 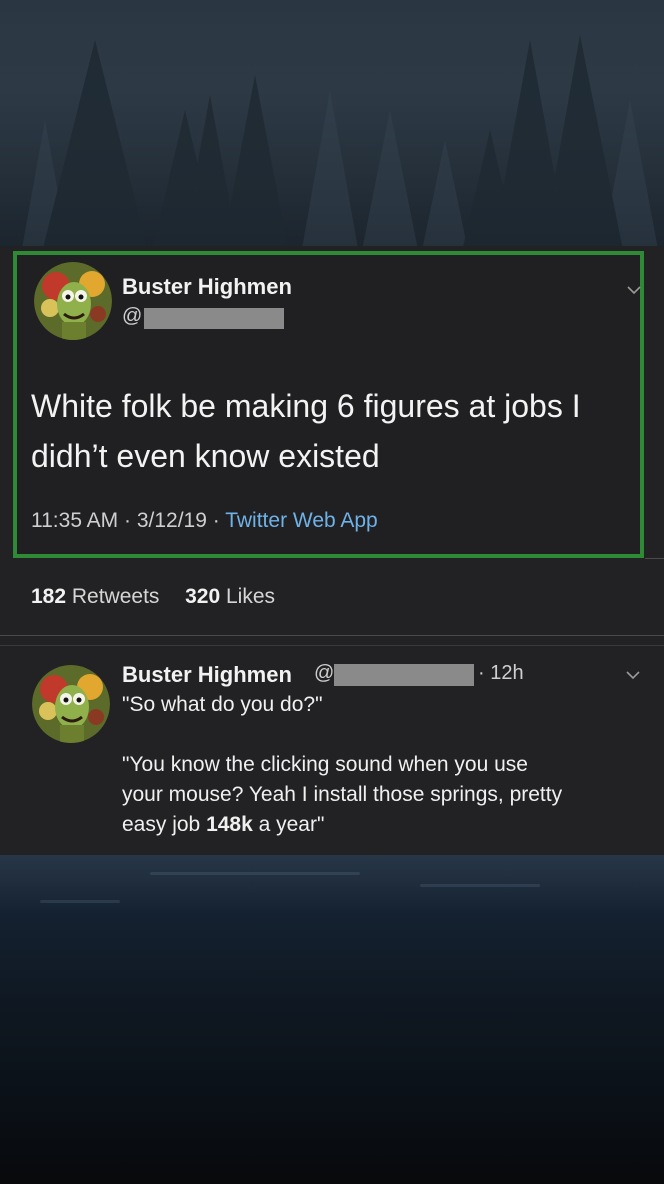 I want to click on author-name: Buster Highmen, so click(x=207, y=287).